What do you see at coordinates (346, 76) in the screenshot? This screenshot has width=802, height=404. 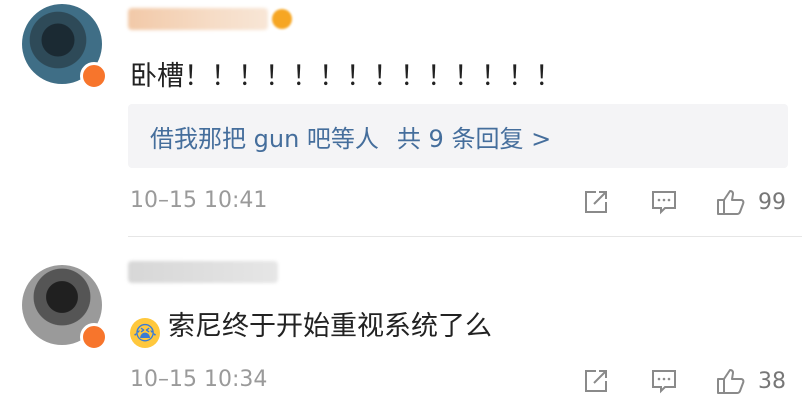 I see `comment-text: 卧槽！！！！！！！！！！！！！！` at bounding box center [346, 76].